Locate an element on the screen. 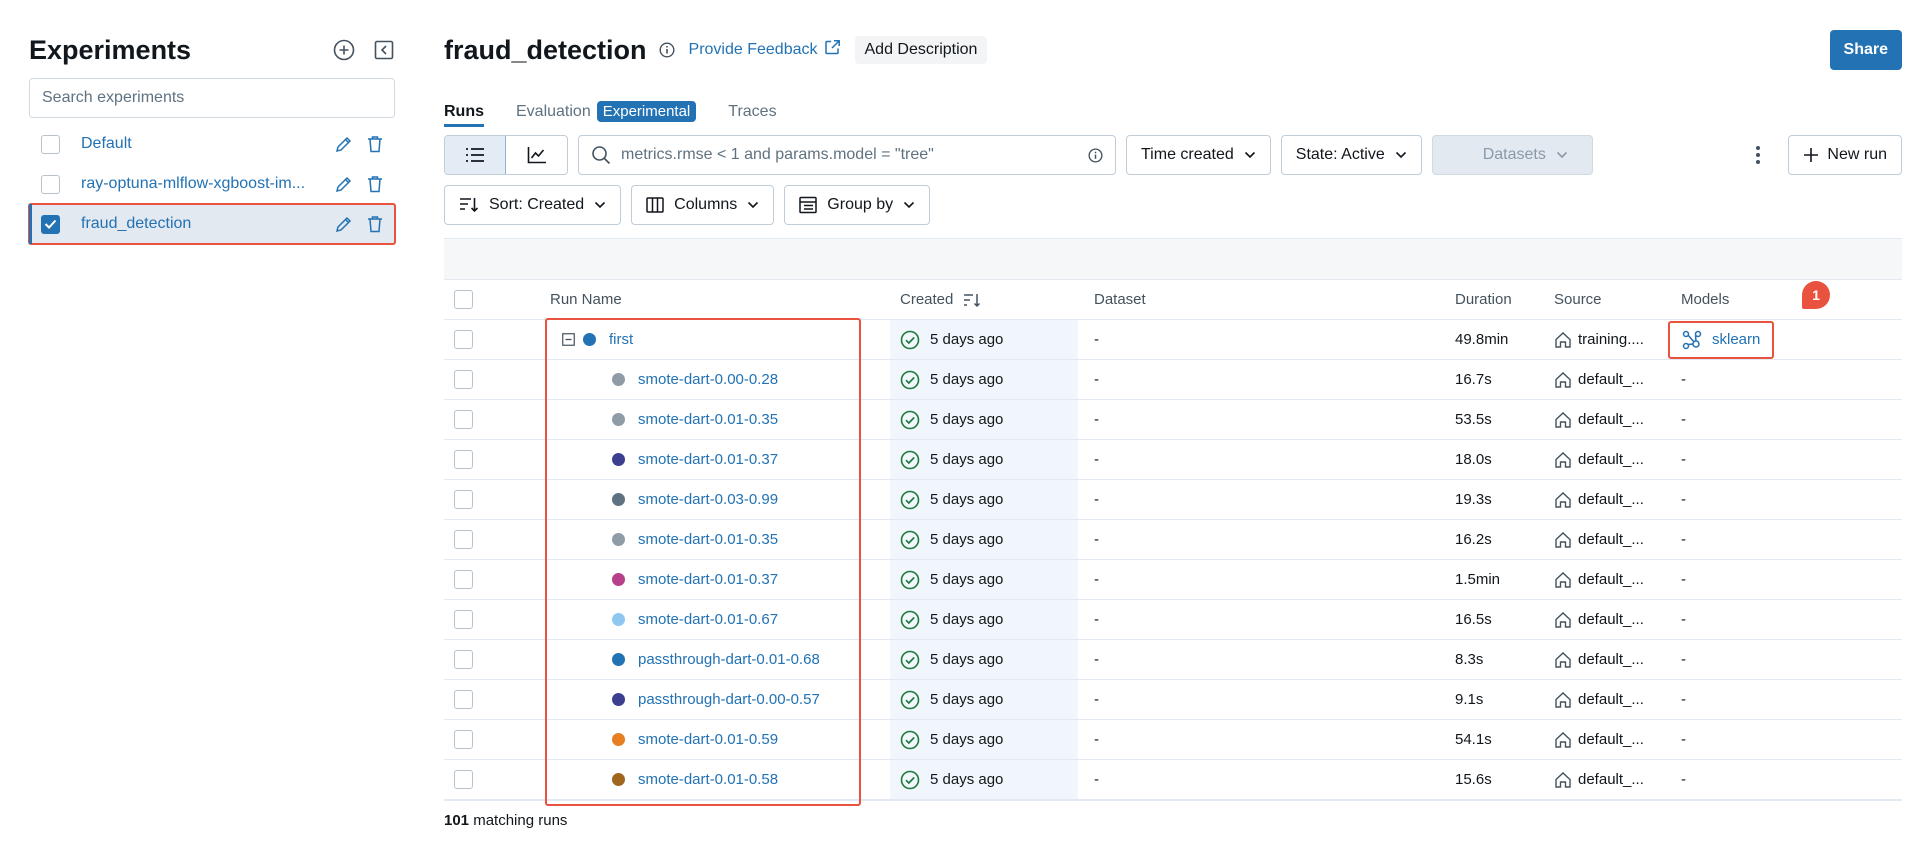  search-experiments-input is located at coordinates (212, 98).